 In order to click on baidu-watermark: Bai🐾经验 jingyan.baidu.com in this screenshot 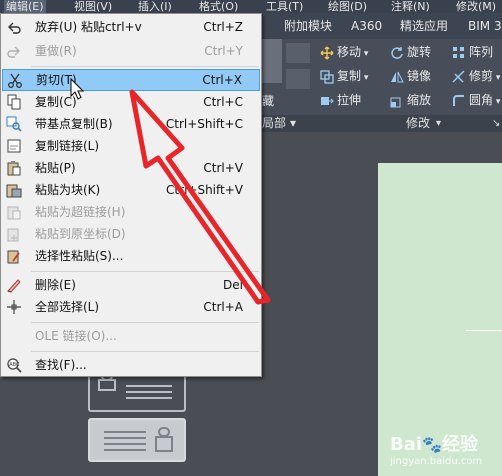, I will do `click(436, 450)`.